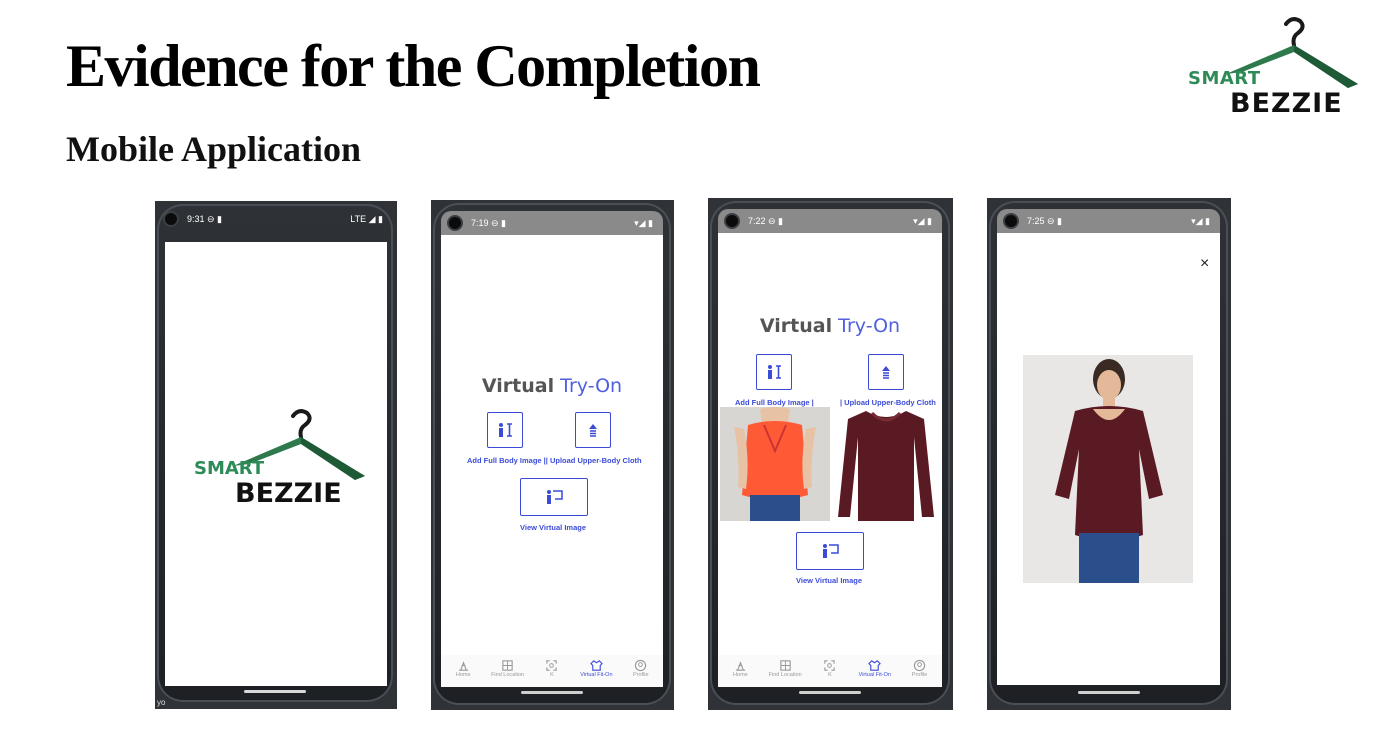 This screenshot has width=1397, height=731. Describe the element at coordinates (214, 149) in the screenshot. I see `slide-subtitle: Mobile Application` at that location.